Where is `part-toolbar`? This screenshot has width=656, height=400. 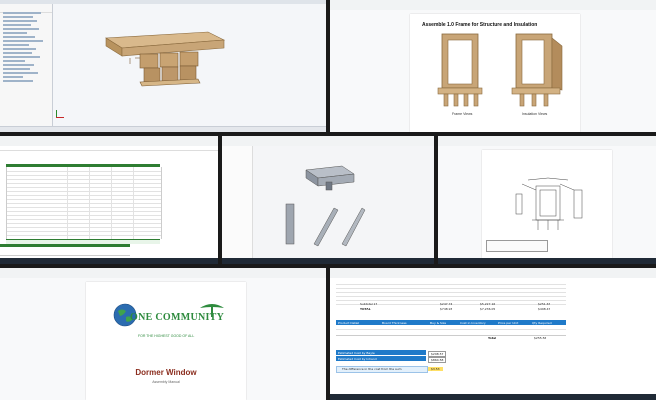 part-toolbar is located at coordinates (328, 141).